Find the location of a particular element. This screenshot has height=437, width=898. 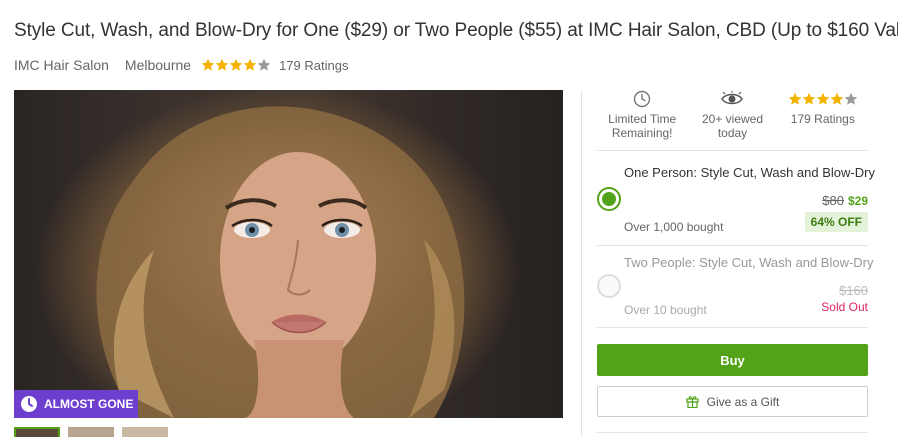

highlight-line1: 20+ viewed is located at coordinates (732, 119).